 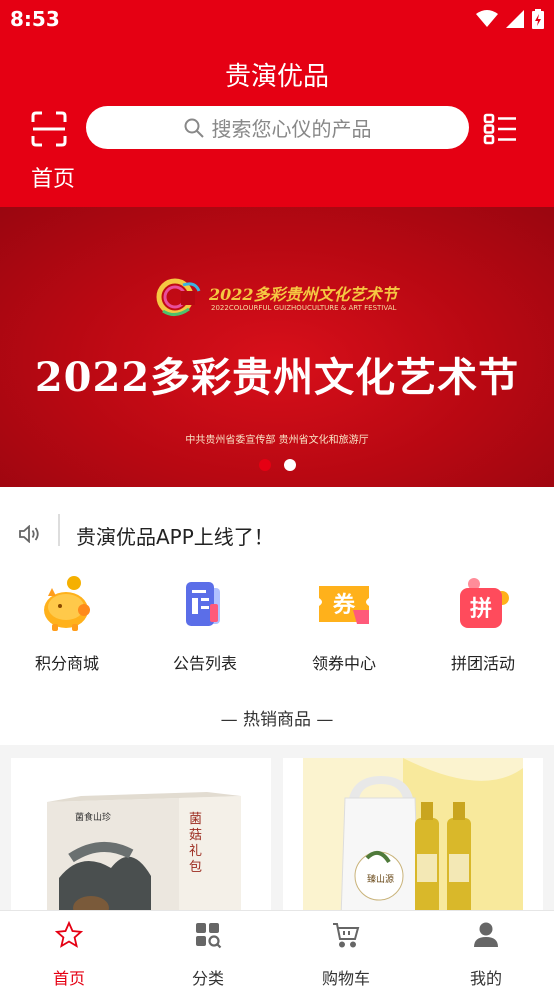 I want to click on quick-item-points-mall: 积分商城, so click(x=67, y=624).